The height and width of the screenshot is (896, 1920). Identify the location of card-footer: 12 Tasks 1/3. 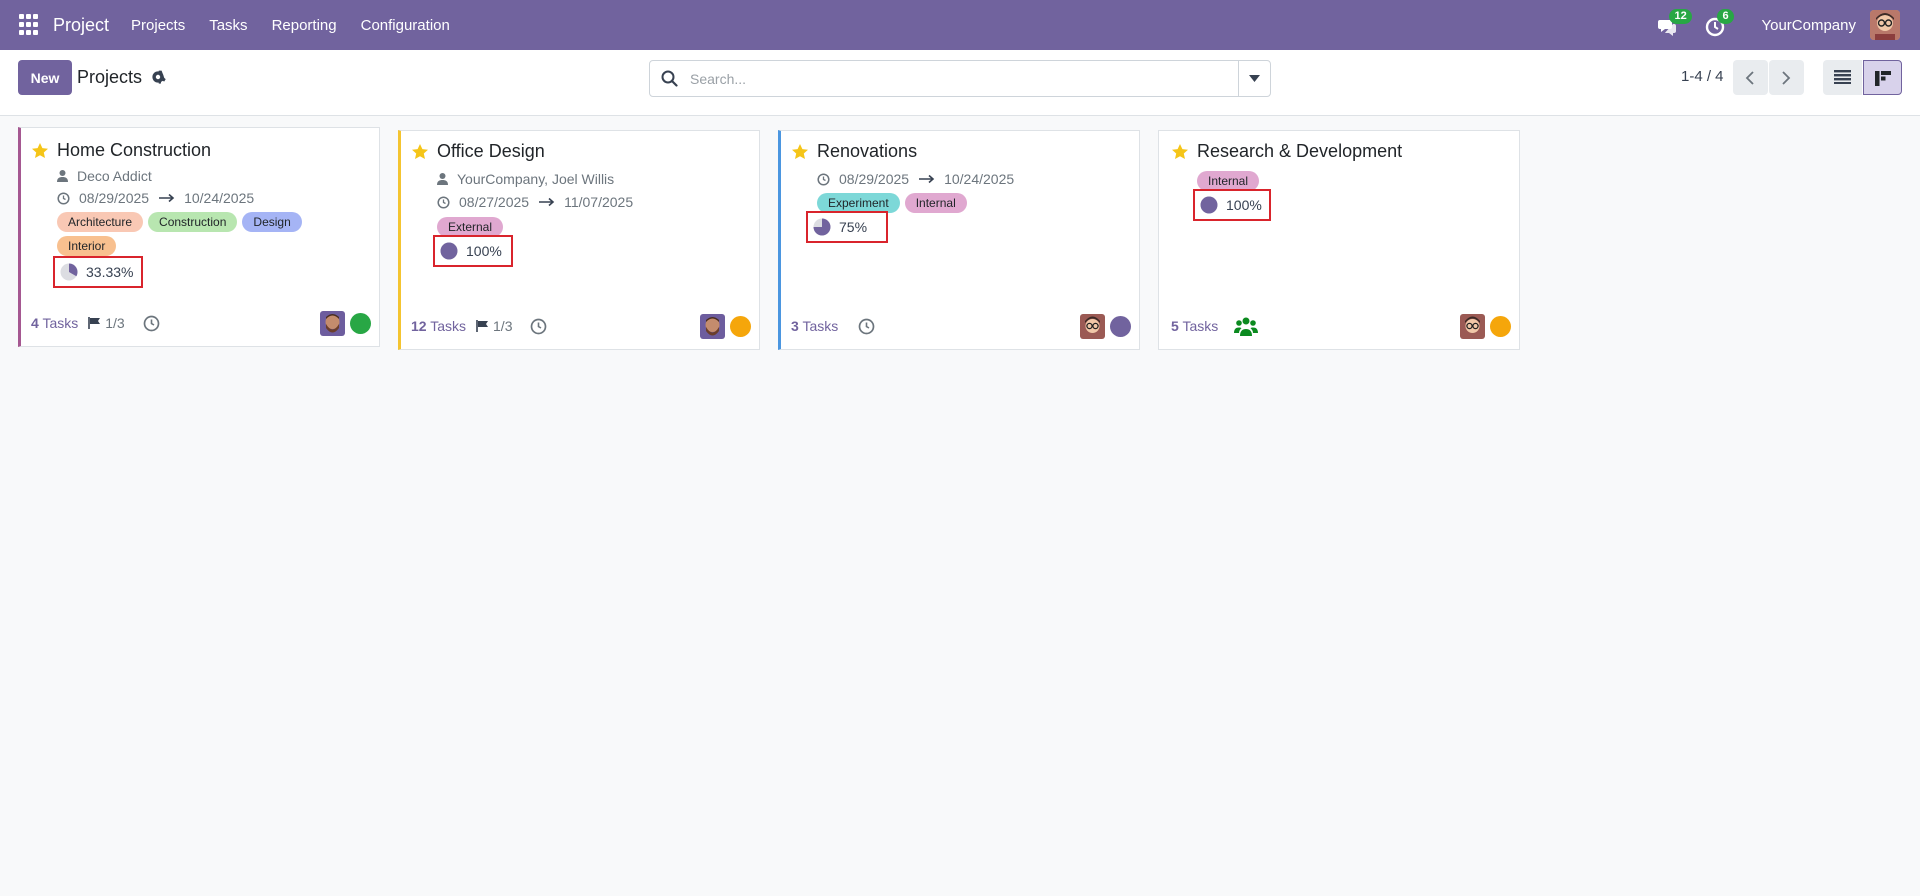
(479, 326).